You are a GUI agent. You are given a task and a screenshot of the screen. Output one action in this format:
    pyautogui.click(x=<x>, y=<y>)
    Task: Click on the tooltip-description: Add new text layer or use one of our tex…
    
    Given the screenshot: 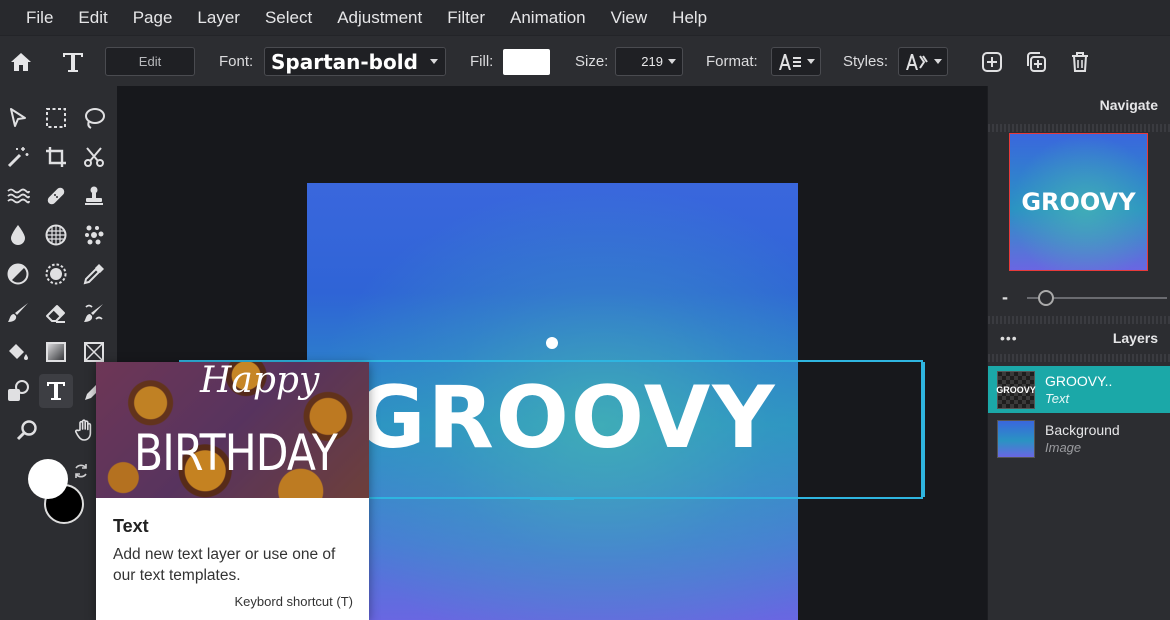 What is the action you would take?
    pyautogui.click(x=224, y=565)
    